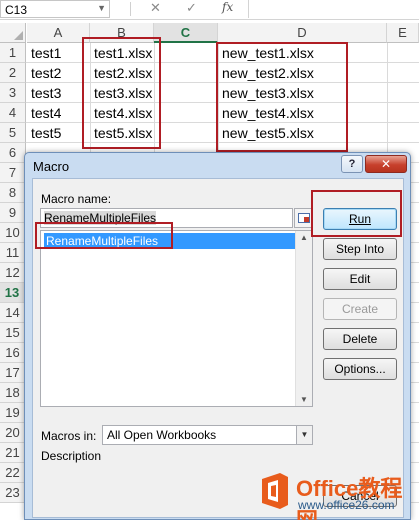 This screenshot has width=419, height=520. I want to click on row-header: 2, so click(13, 73).